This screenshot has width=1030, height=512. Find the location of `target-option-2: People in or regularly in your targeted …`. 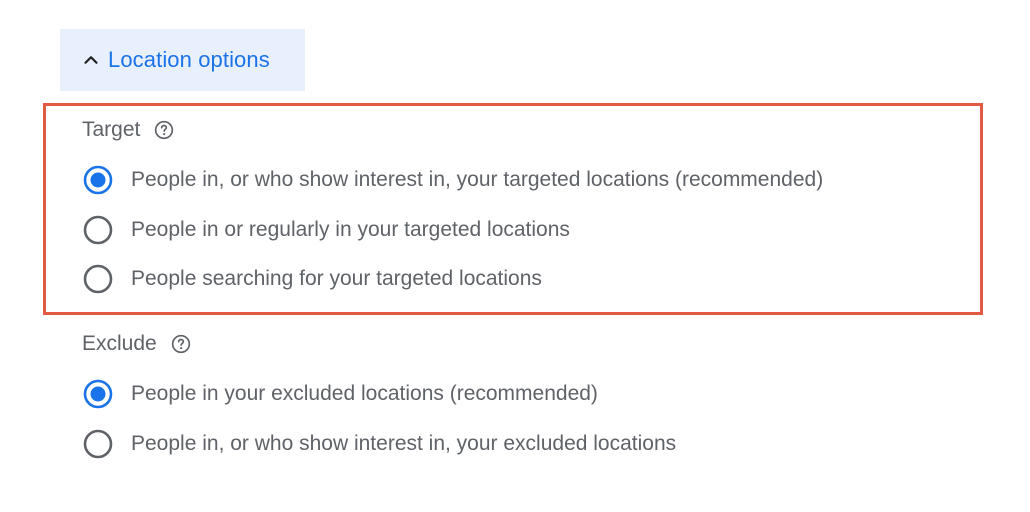

target-option-2: People in or regularly in your targeted … is located at coordinates (326, 230).